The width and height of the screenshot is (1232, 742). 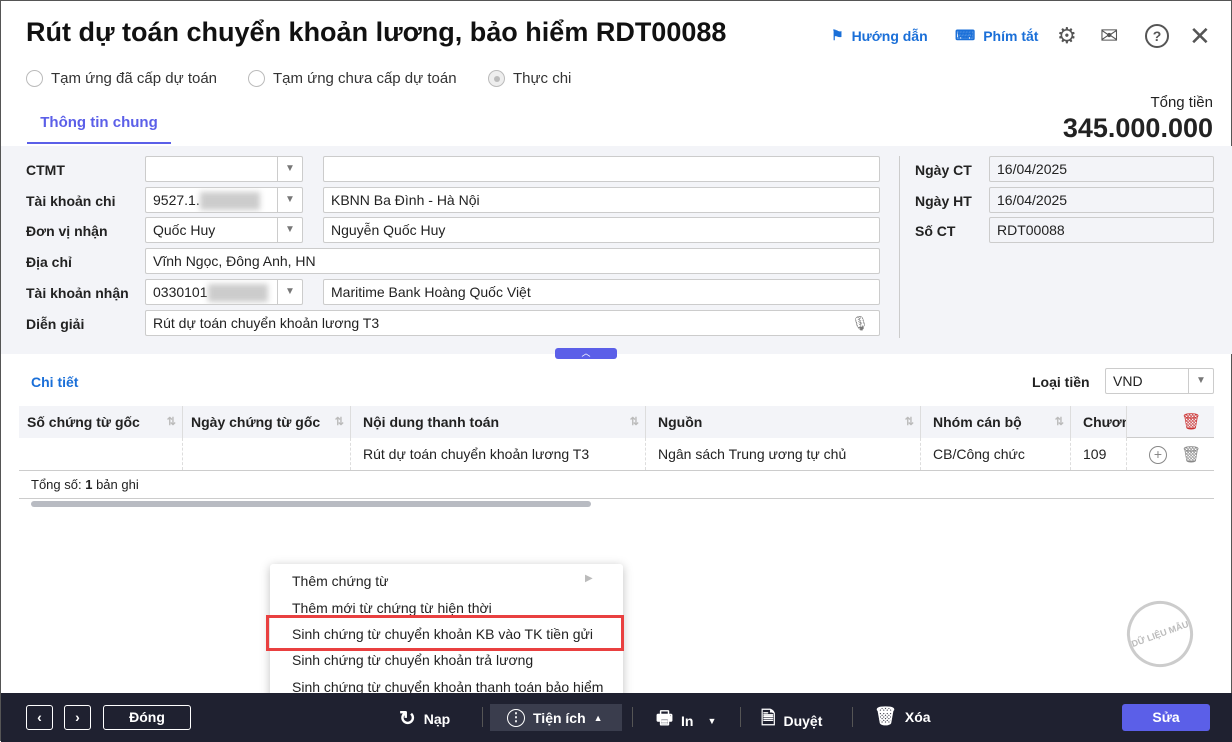 What do you see at coordinates (1109, 36) in the screenshot?
I see `mail-icon: ✉` at bounding box center [1109, 36].